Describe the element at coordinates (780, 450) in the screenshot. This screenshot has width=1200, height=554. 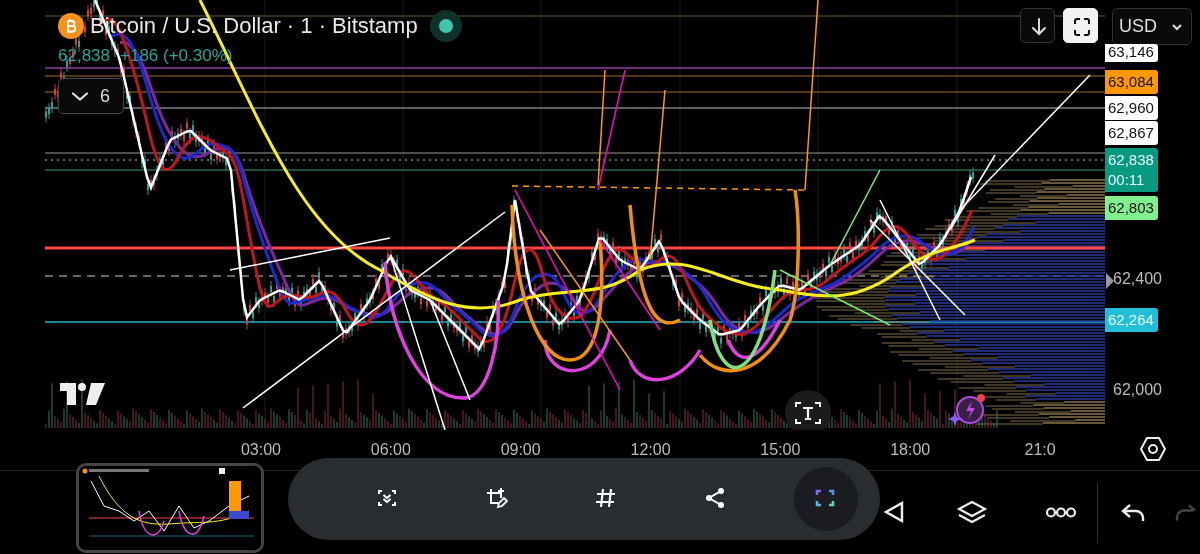
I see `time-axis-label: 15:00` at that location.